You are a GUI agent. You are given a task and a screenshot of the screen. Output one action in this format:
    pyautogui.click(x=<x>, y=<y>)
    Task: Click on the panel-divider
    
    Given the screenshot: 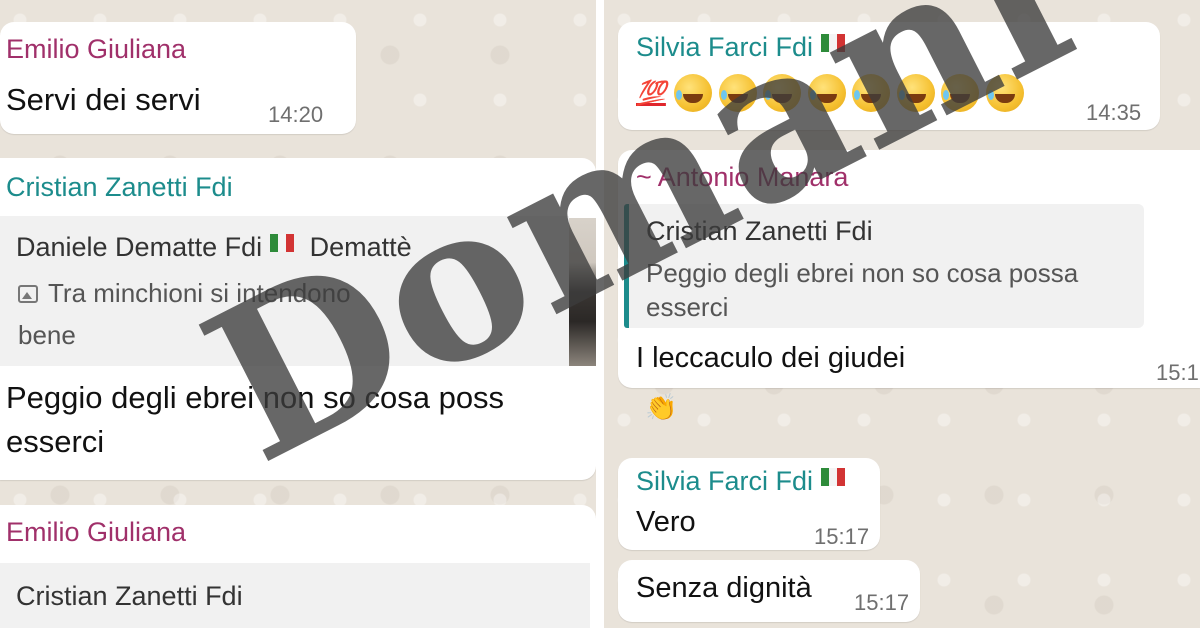 What is the action you would take?
    pyautogui.click(x=600, y=314)
    